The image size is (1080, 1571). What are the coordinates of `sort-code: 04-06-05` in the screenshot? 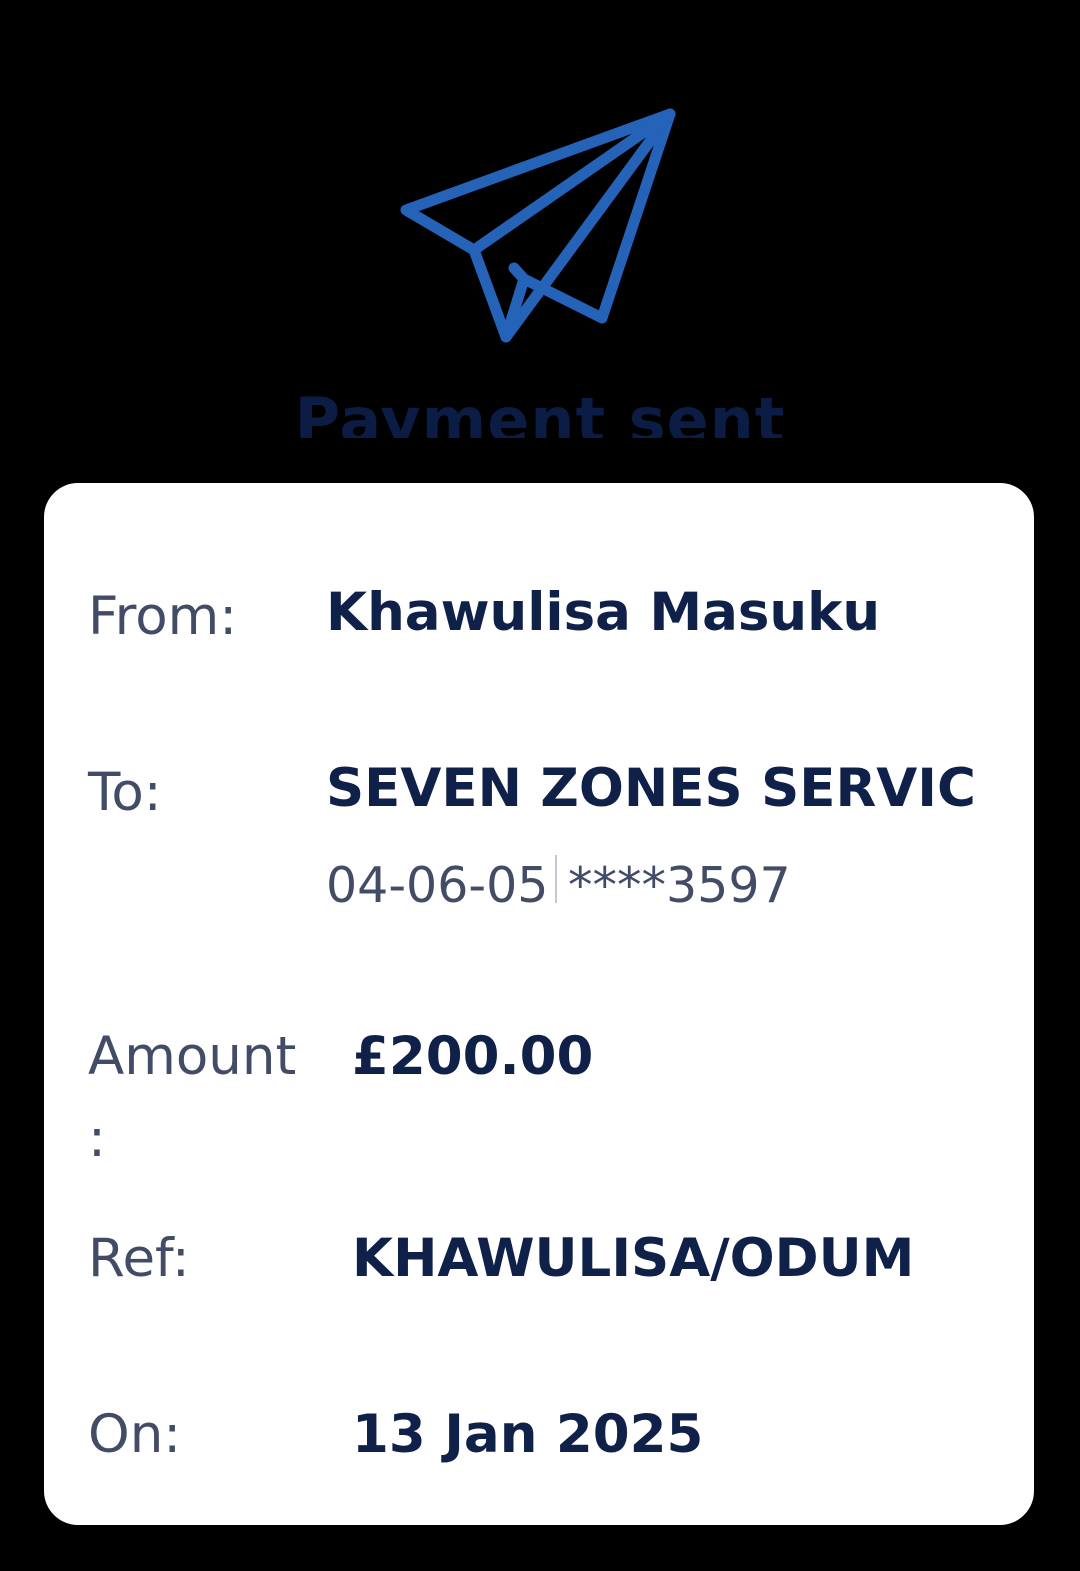 It's located at (437, 885).